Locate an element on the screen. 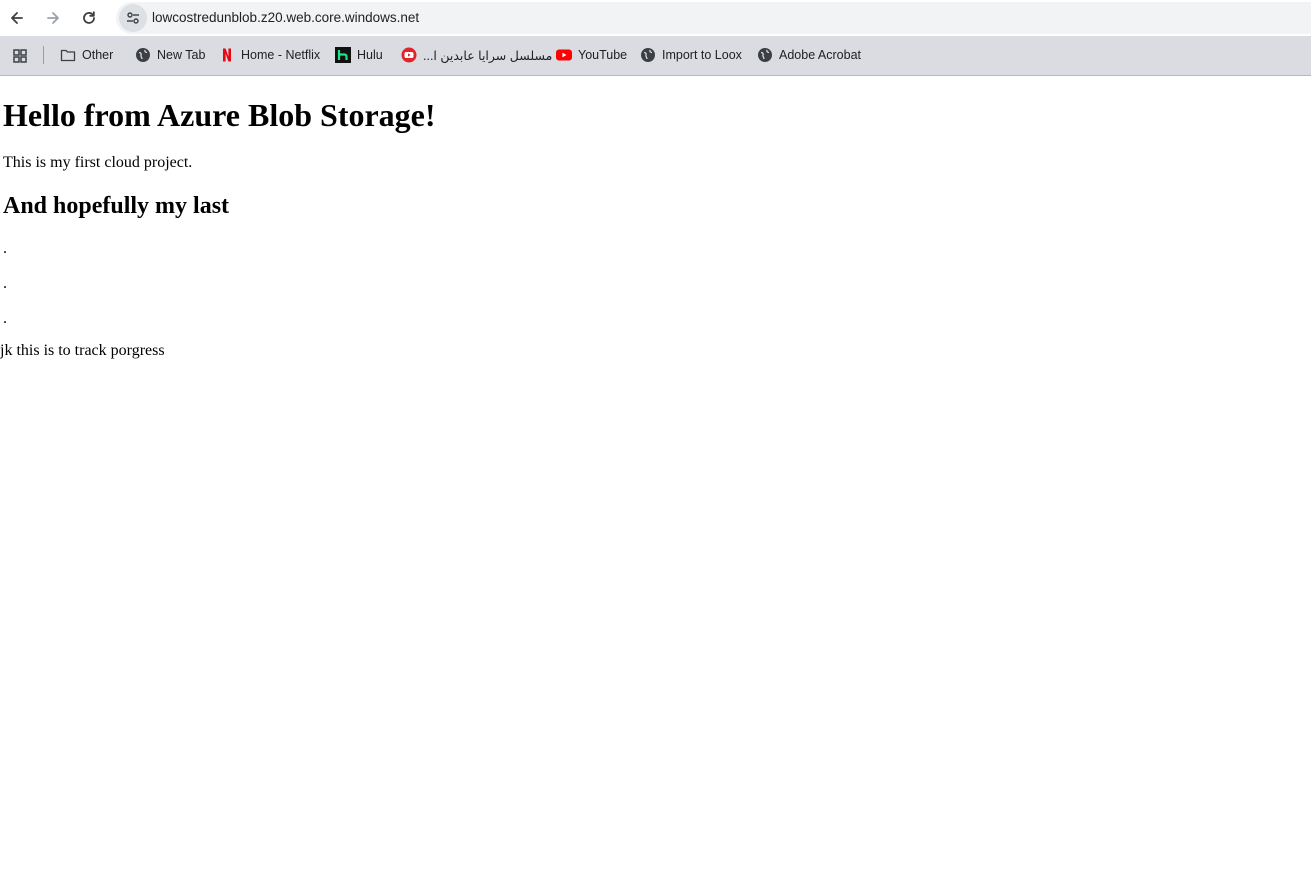  reload-icon is located at coordinates (89, 17).